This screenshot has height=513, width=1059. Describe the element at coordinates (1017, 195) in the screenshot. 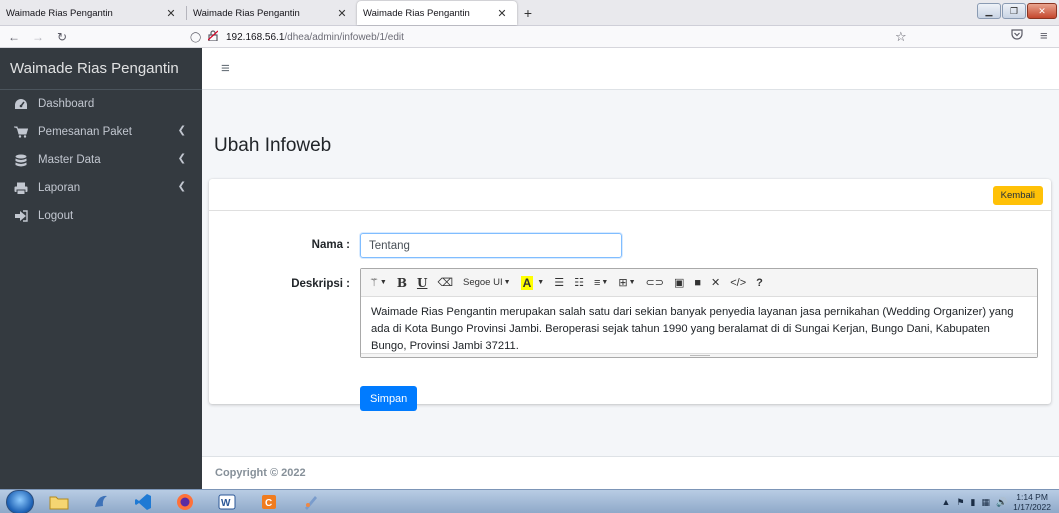

I see `back-button: Kembali` at that location.